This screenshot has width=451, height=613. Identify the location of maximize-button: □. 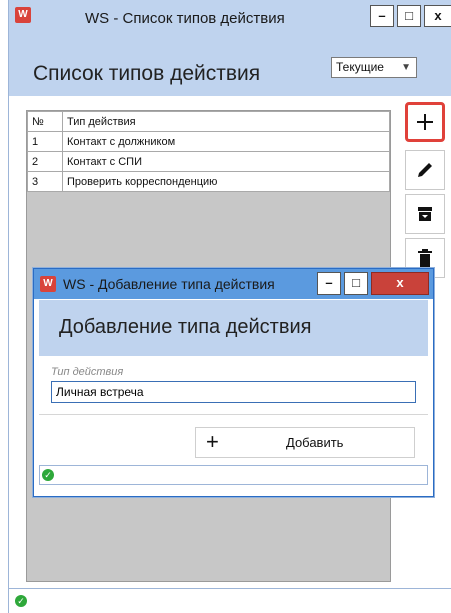
(409, 16).